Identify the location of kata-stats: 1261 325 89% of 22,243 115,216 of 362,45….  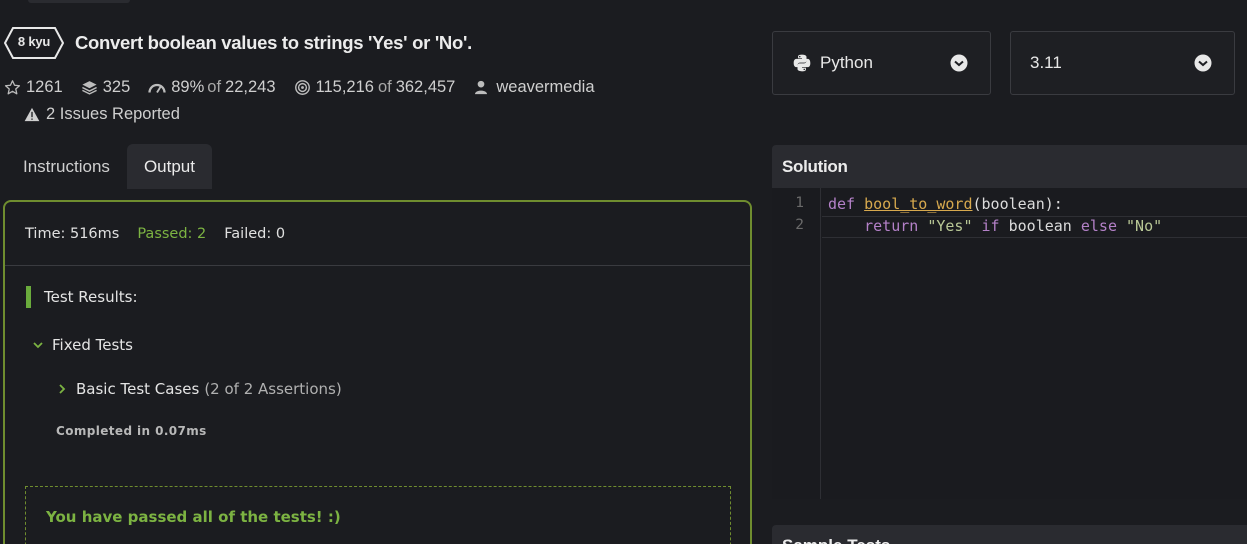
(308, 87).